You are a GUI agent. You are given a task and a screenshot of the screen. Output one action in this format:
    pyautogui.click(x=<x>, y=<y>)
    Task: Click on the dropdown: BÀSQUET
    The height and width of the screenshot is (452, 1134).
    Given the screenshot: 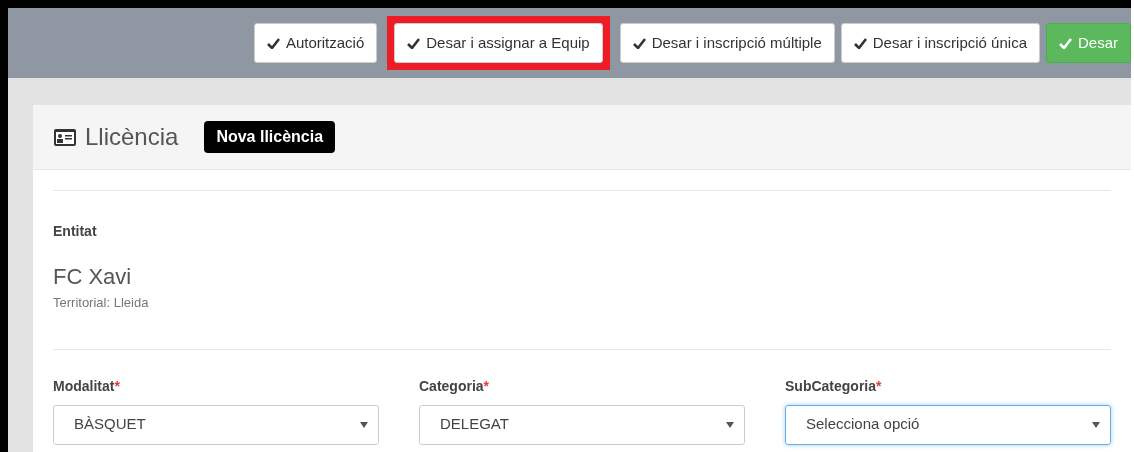 What is the action you would take?
    pyautogui.click(x=216, y=424)
    